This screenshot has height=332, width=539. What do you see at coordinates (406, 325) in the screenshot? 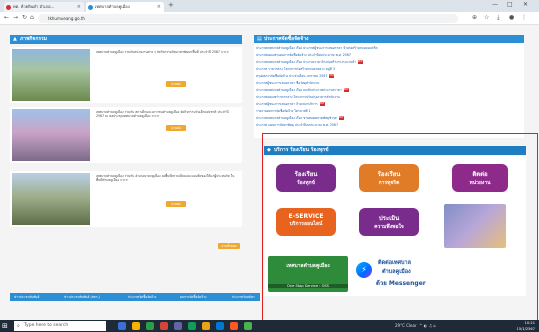
I see `weather-text: 29°C Clear` at bounding box center [406, 325].